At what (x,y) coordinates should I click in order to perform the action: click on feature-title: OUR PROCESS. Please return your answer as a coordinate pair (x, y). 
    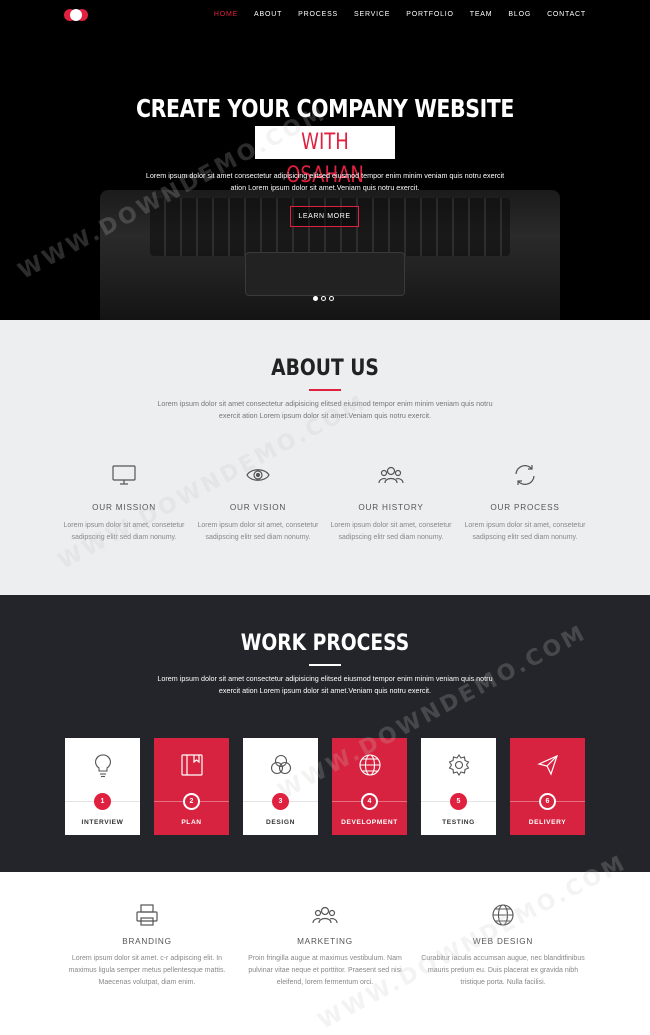
    Looking at the image, I should click on (525, 507).